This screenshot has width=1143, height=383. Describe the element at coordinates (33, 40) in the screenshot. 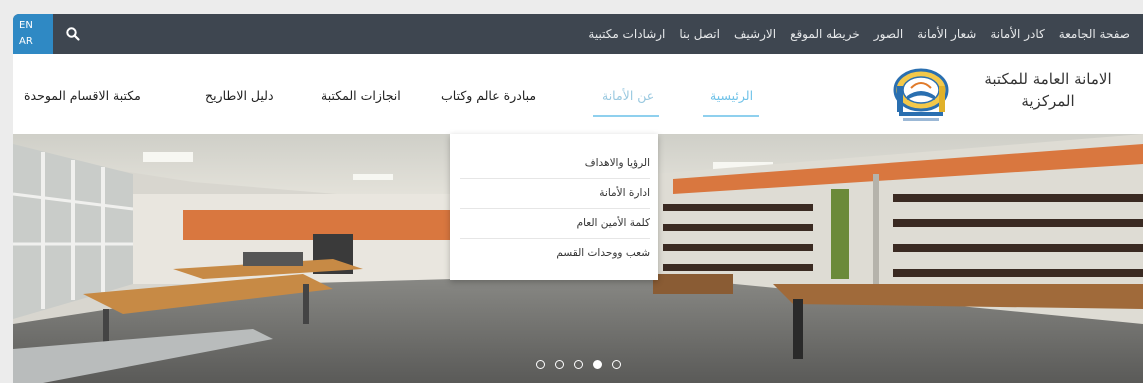

I see `lang-ar: AR` at that location.